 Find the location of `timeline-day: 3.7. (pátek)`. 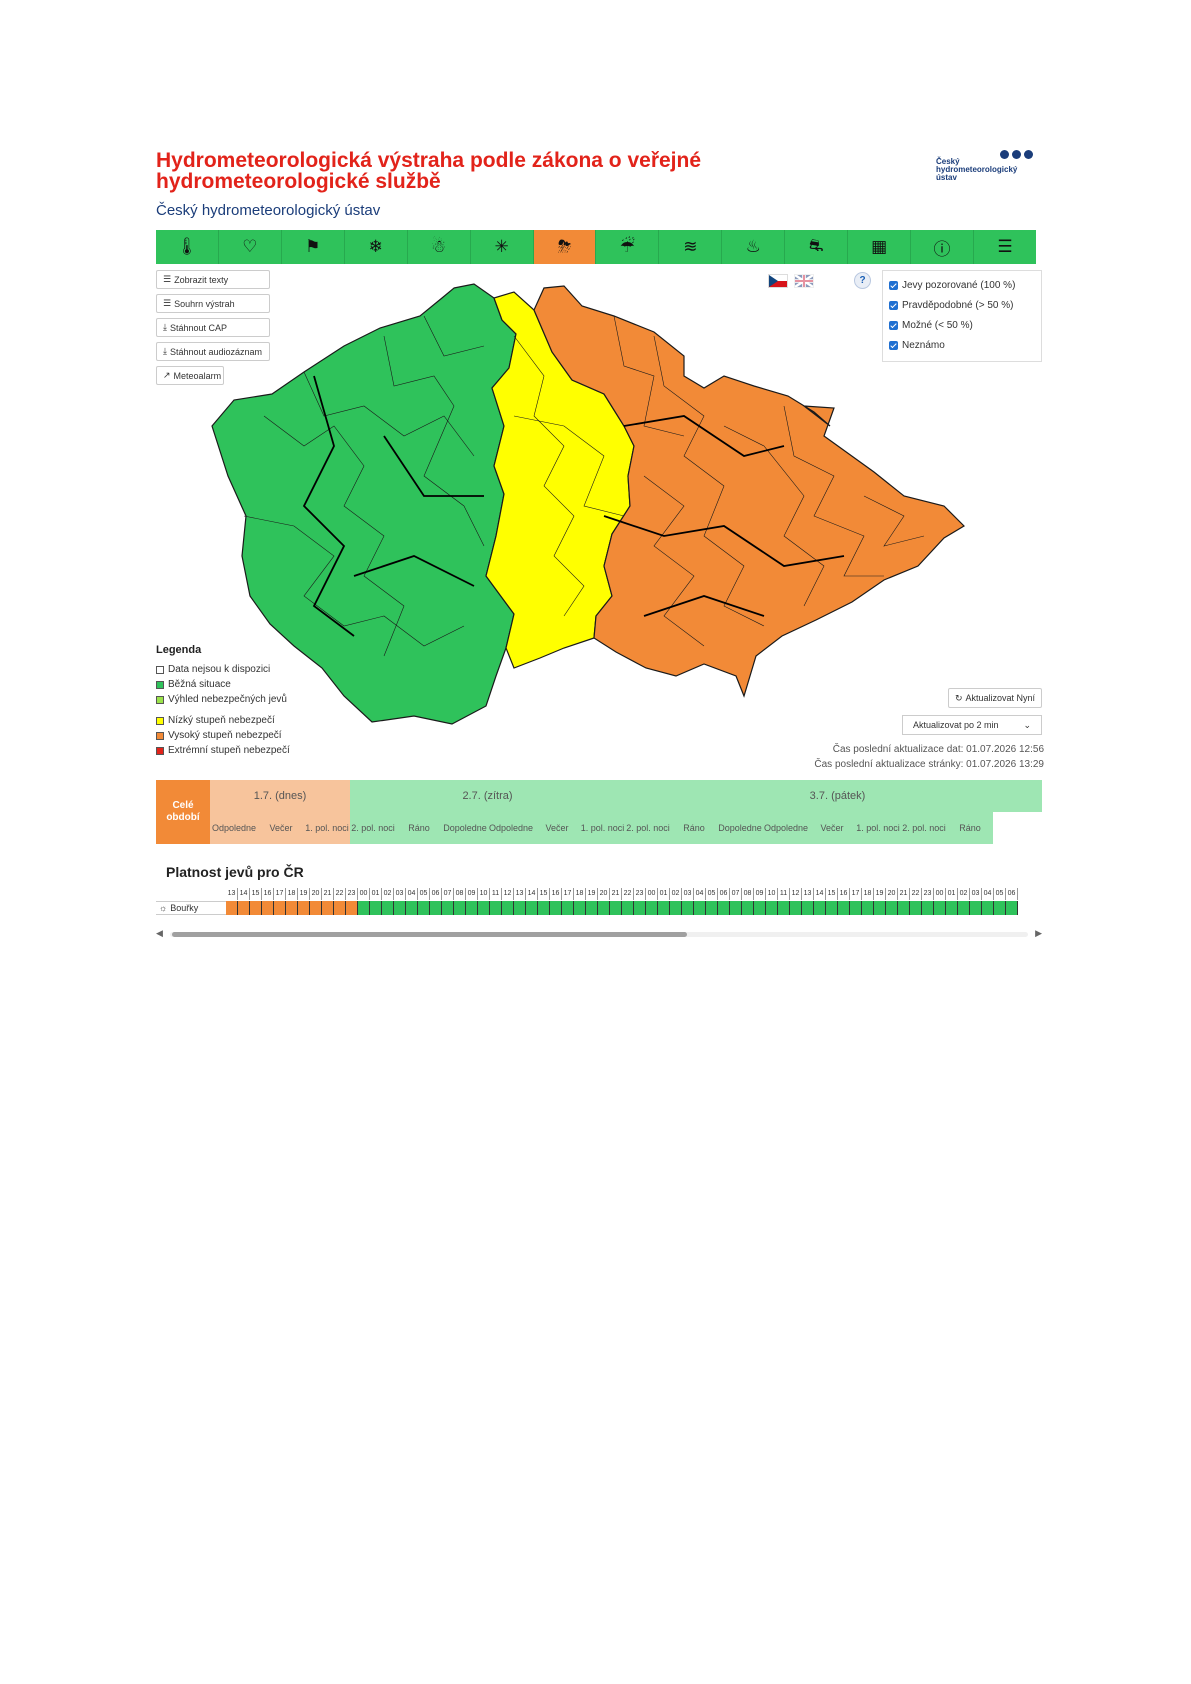

timeline-day: 3.7. (pátek) is located at coordinates (833, 796).